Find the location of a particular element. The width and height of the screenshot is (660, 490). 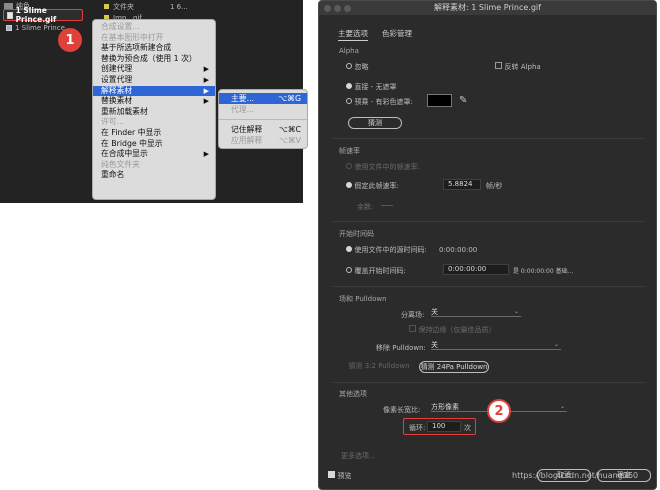

row-label: 1 Slime Prince is located at coordinates (40, 27).